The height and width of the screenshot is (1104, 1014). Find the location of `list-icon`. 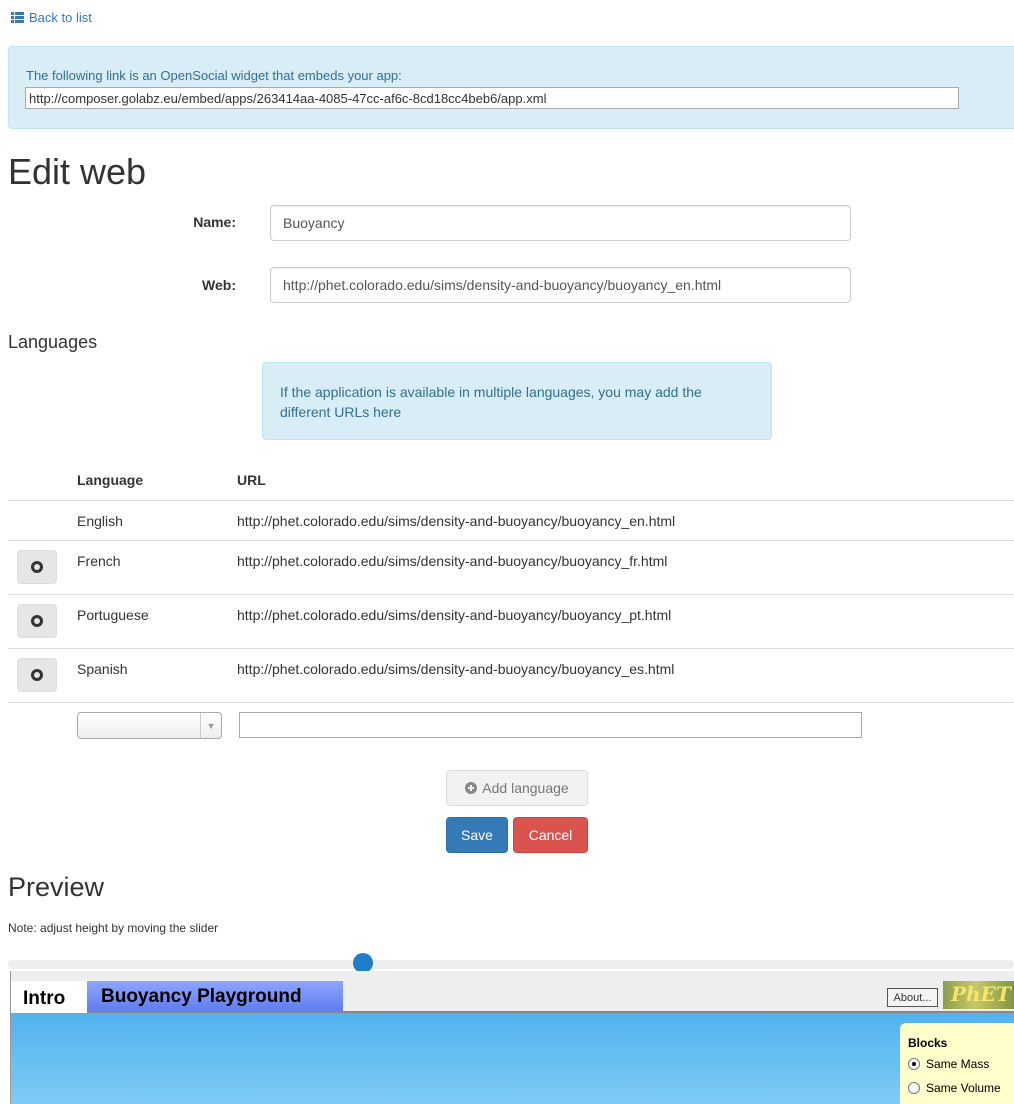

list-icon is located at coordinates (17, 17).